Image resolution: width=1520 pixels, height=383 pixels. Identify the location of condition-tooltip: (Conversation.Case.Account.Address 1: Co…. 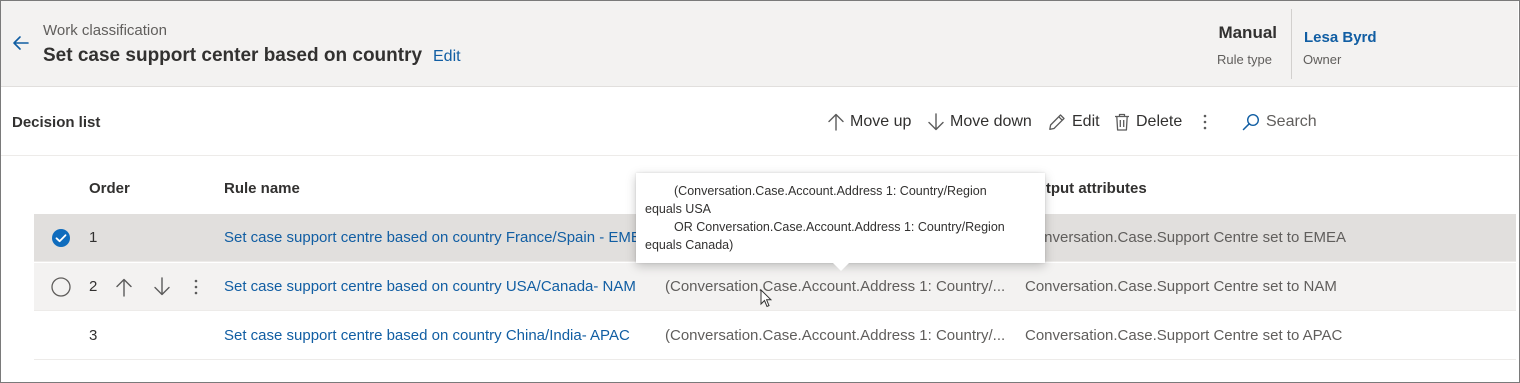
(840, 218).